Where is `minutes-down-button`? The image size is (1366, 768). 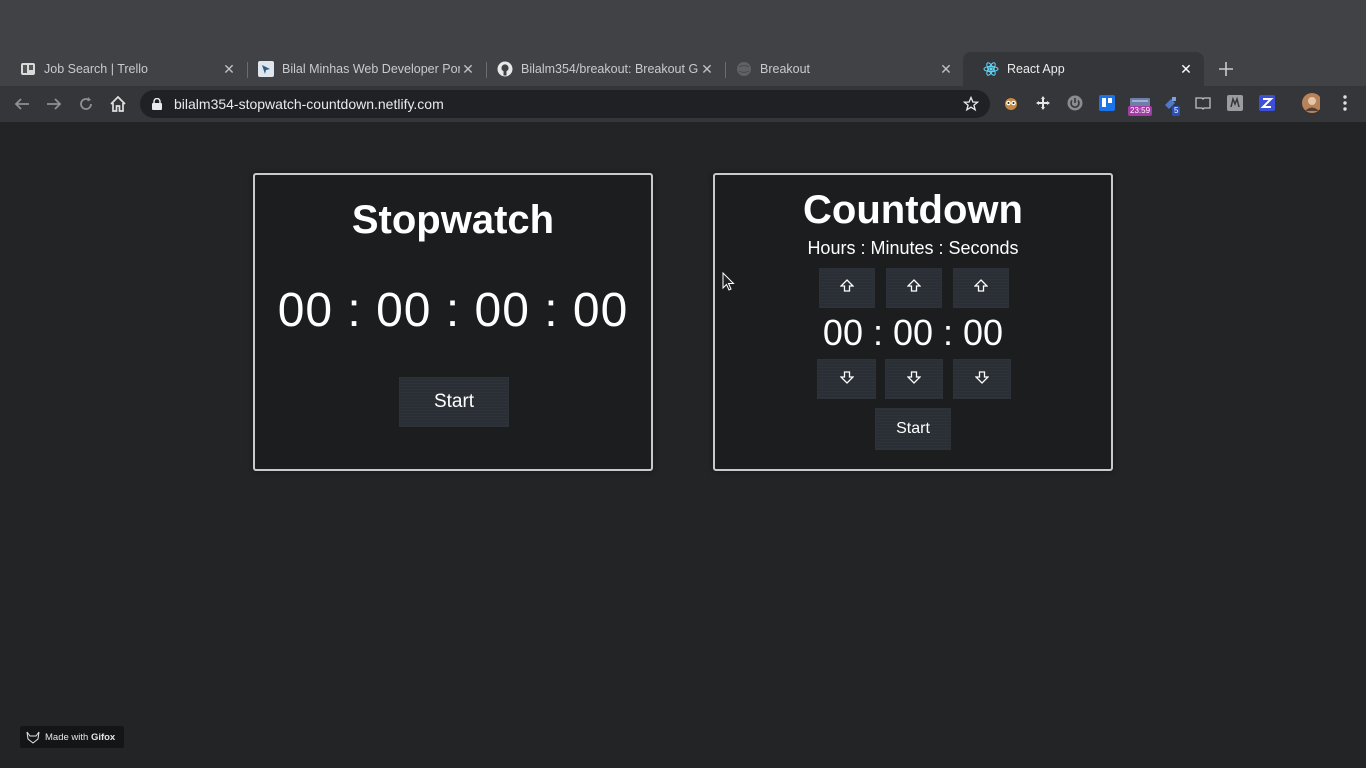 minutes-down-button is located at coordinates (914, 379).